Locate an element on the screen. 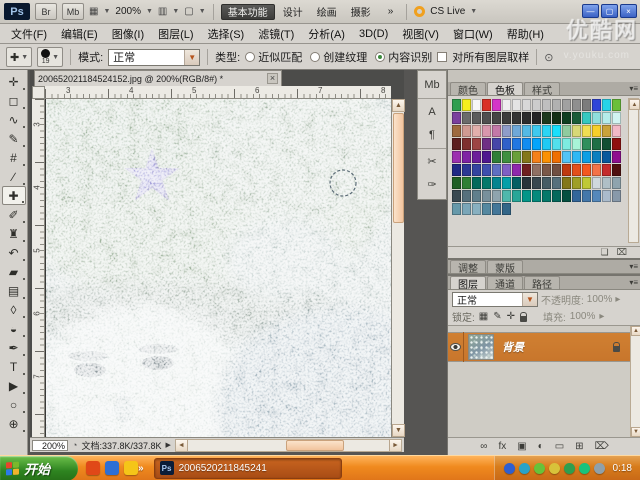 The width and height of the screenshot is (640, 480). scroll-down-icon: ▼ is located at coordinates (635, 432).